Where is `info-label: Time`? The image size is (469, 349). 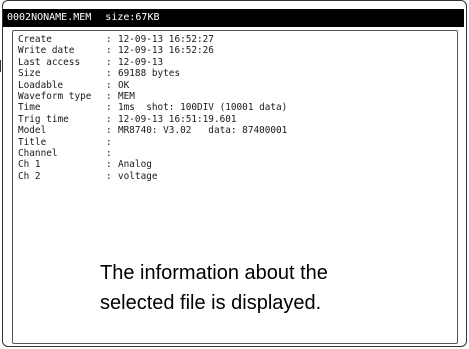
info-label: Time is located at coordinates (29, 108).